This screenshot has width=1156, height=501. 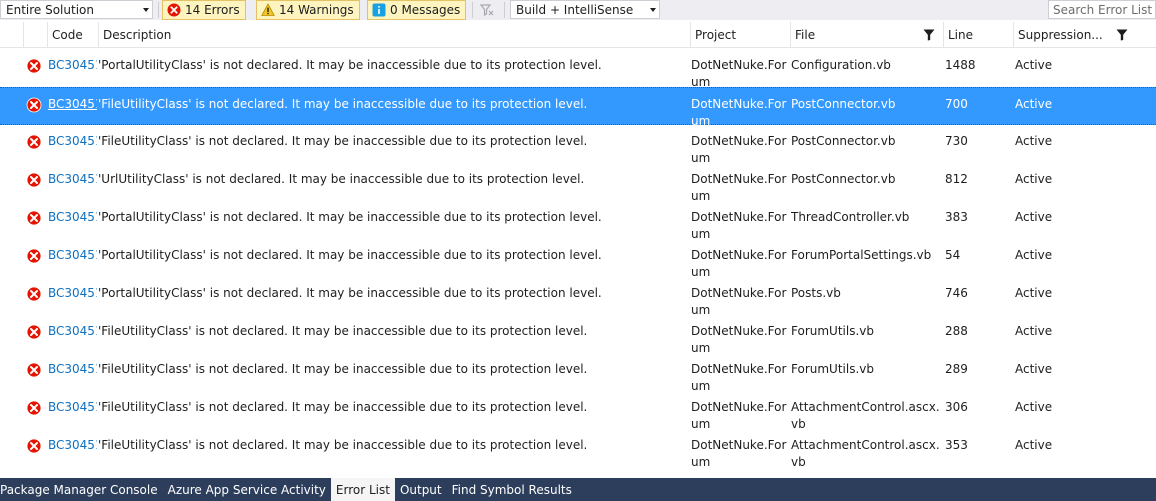 I want to click on chevron-down-icon, so click(x=146, y=10).